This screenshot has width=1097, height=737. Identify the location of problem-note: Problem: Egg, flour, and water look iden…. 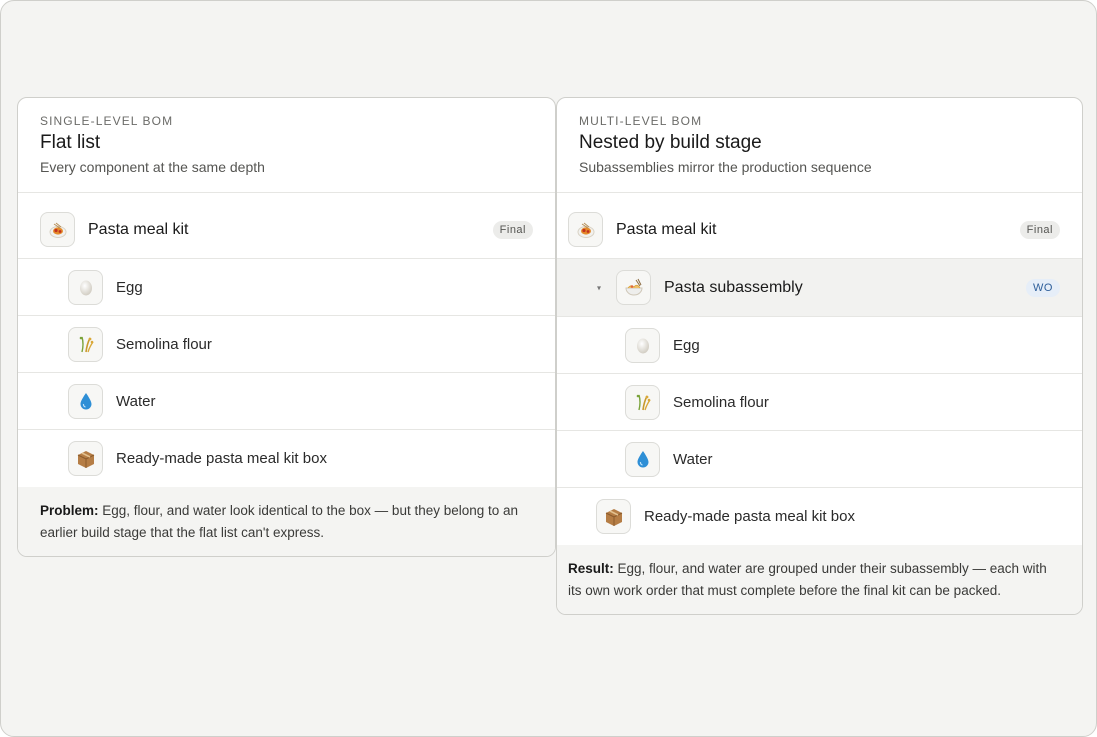
(286, 521).